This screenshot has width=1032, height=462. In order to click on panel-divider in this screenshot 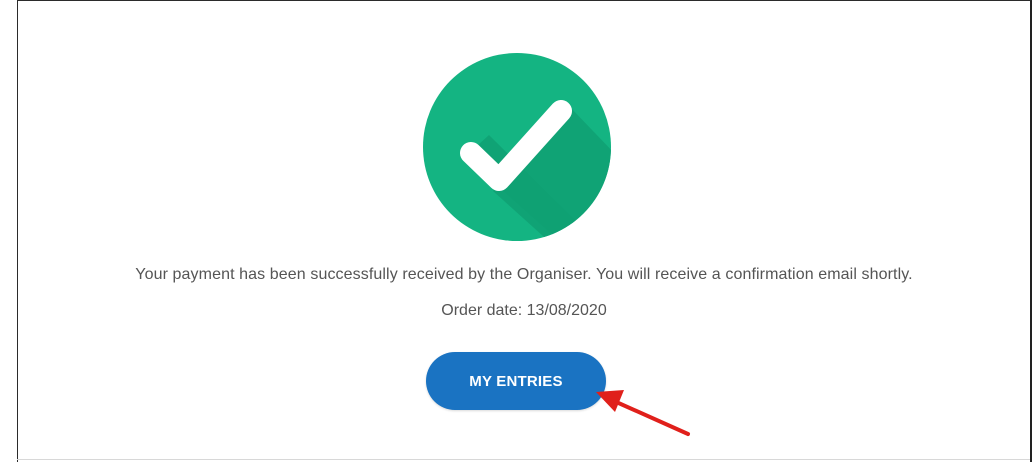, I will do `click(523, 459)`.